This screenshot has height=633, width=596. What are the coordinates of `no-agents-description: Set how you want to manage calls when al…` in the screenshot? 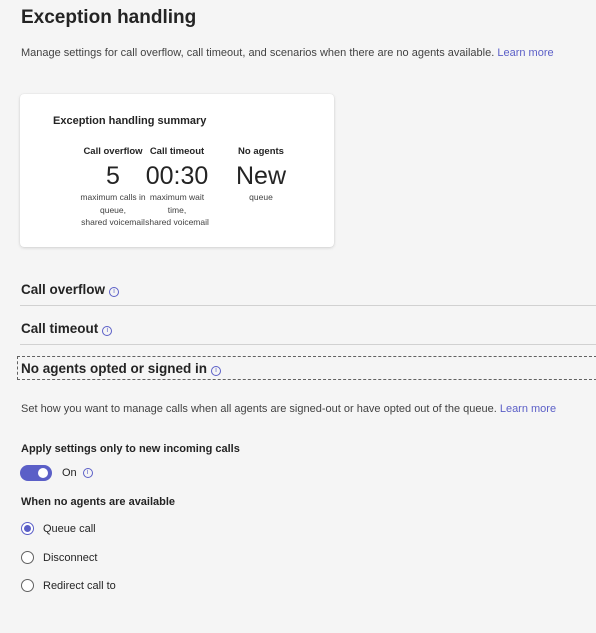 It's located at (288, 409).